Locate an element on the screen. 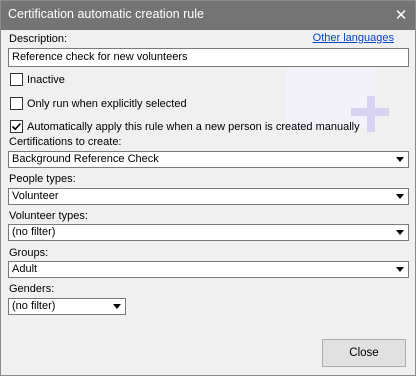  auto-apply-checkbox is located at coordinates (16, 126).